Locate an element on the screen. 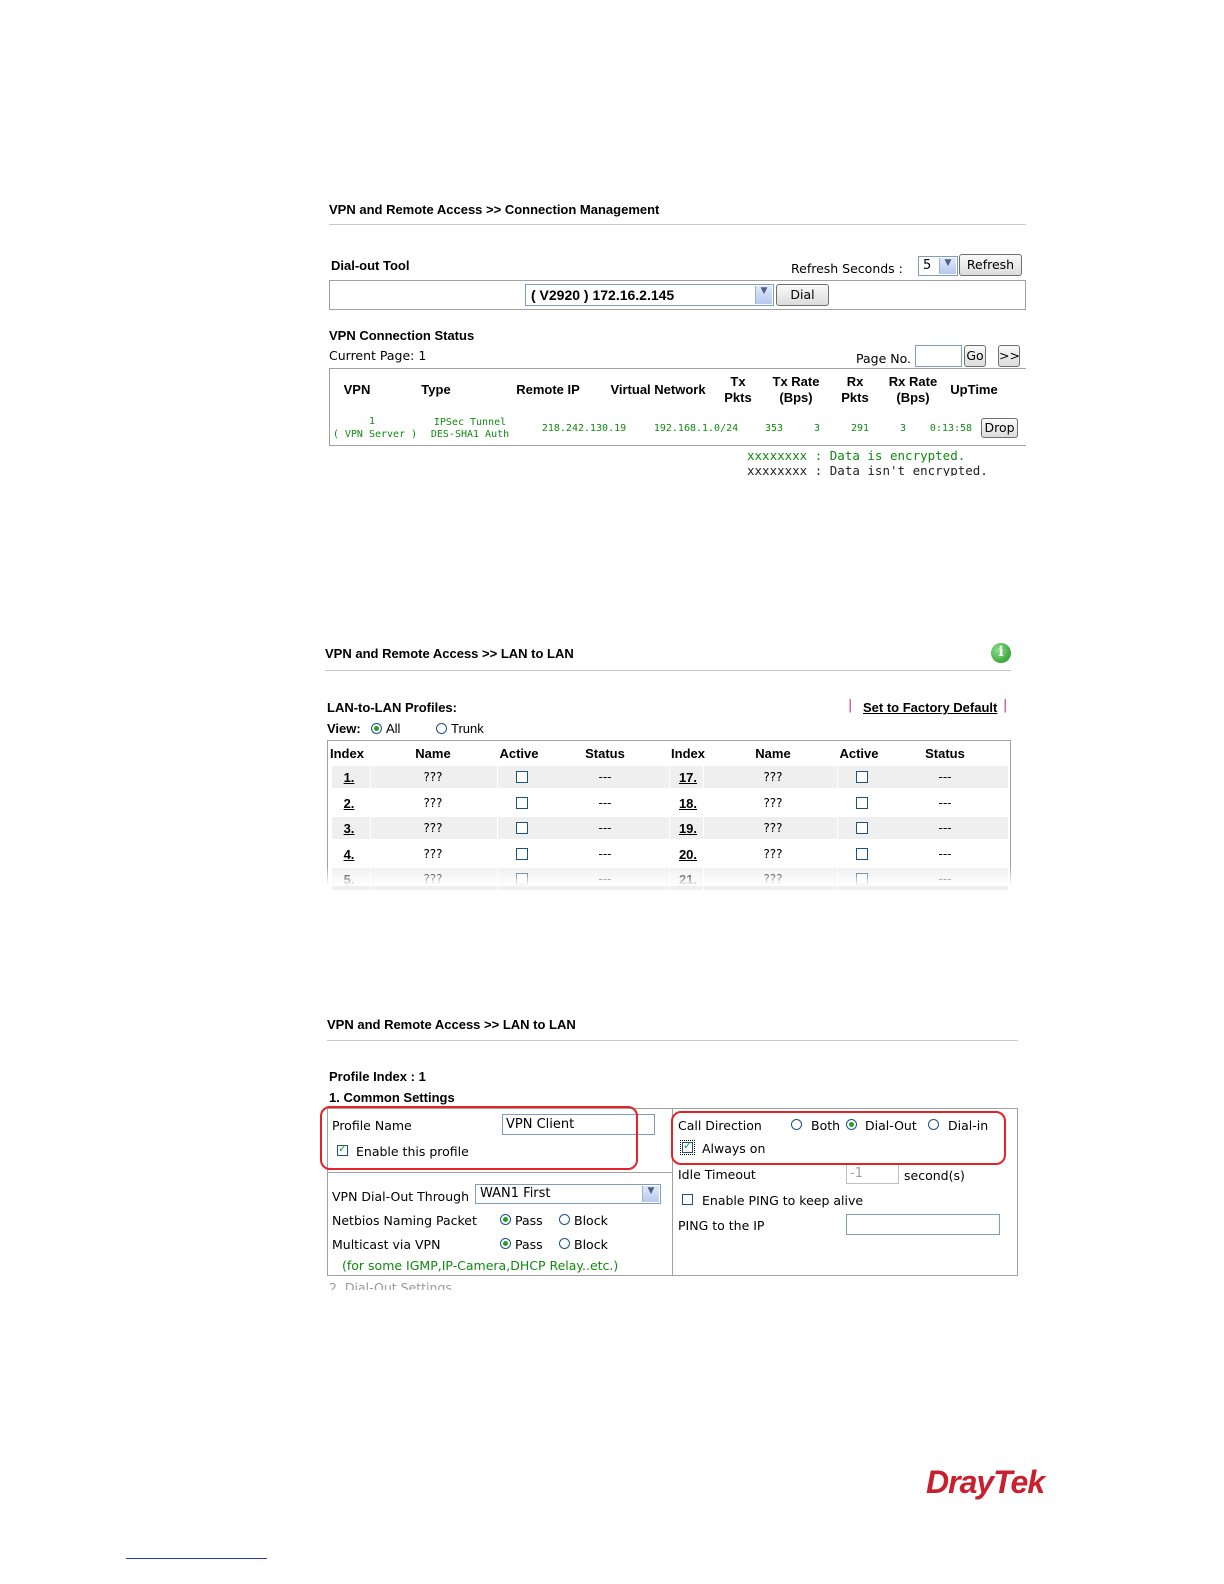  ping-ip-input is located at coordinates (923, 1224).